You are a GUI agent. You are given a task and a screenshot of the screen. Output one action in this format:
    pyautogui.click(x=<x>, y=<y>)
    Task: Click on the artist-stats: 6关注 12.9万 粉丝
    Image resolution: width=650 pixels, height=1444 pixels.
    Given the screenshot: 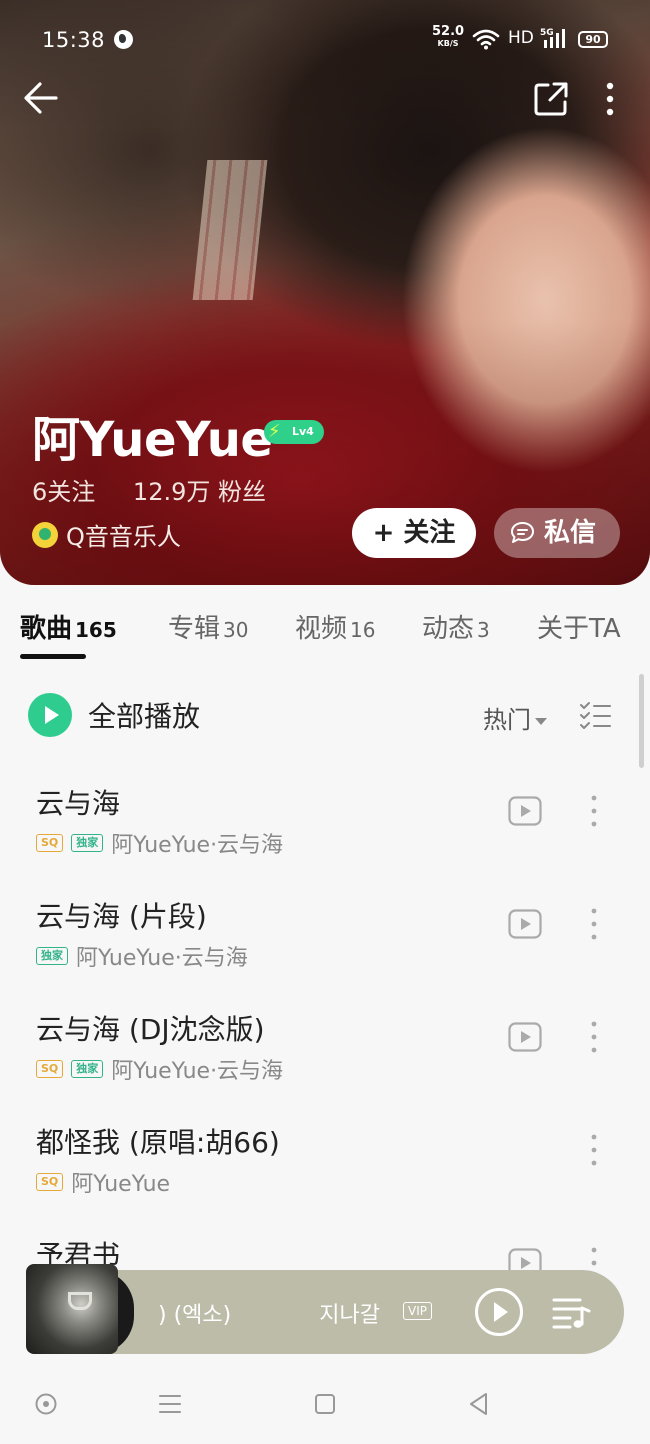 What is the action you would take?
    pyautogui.click(x=149, y=489)
    